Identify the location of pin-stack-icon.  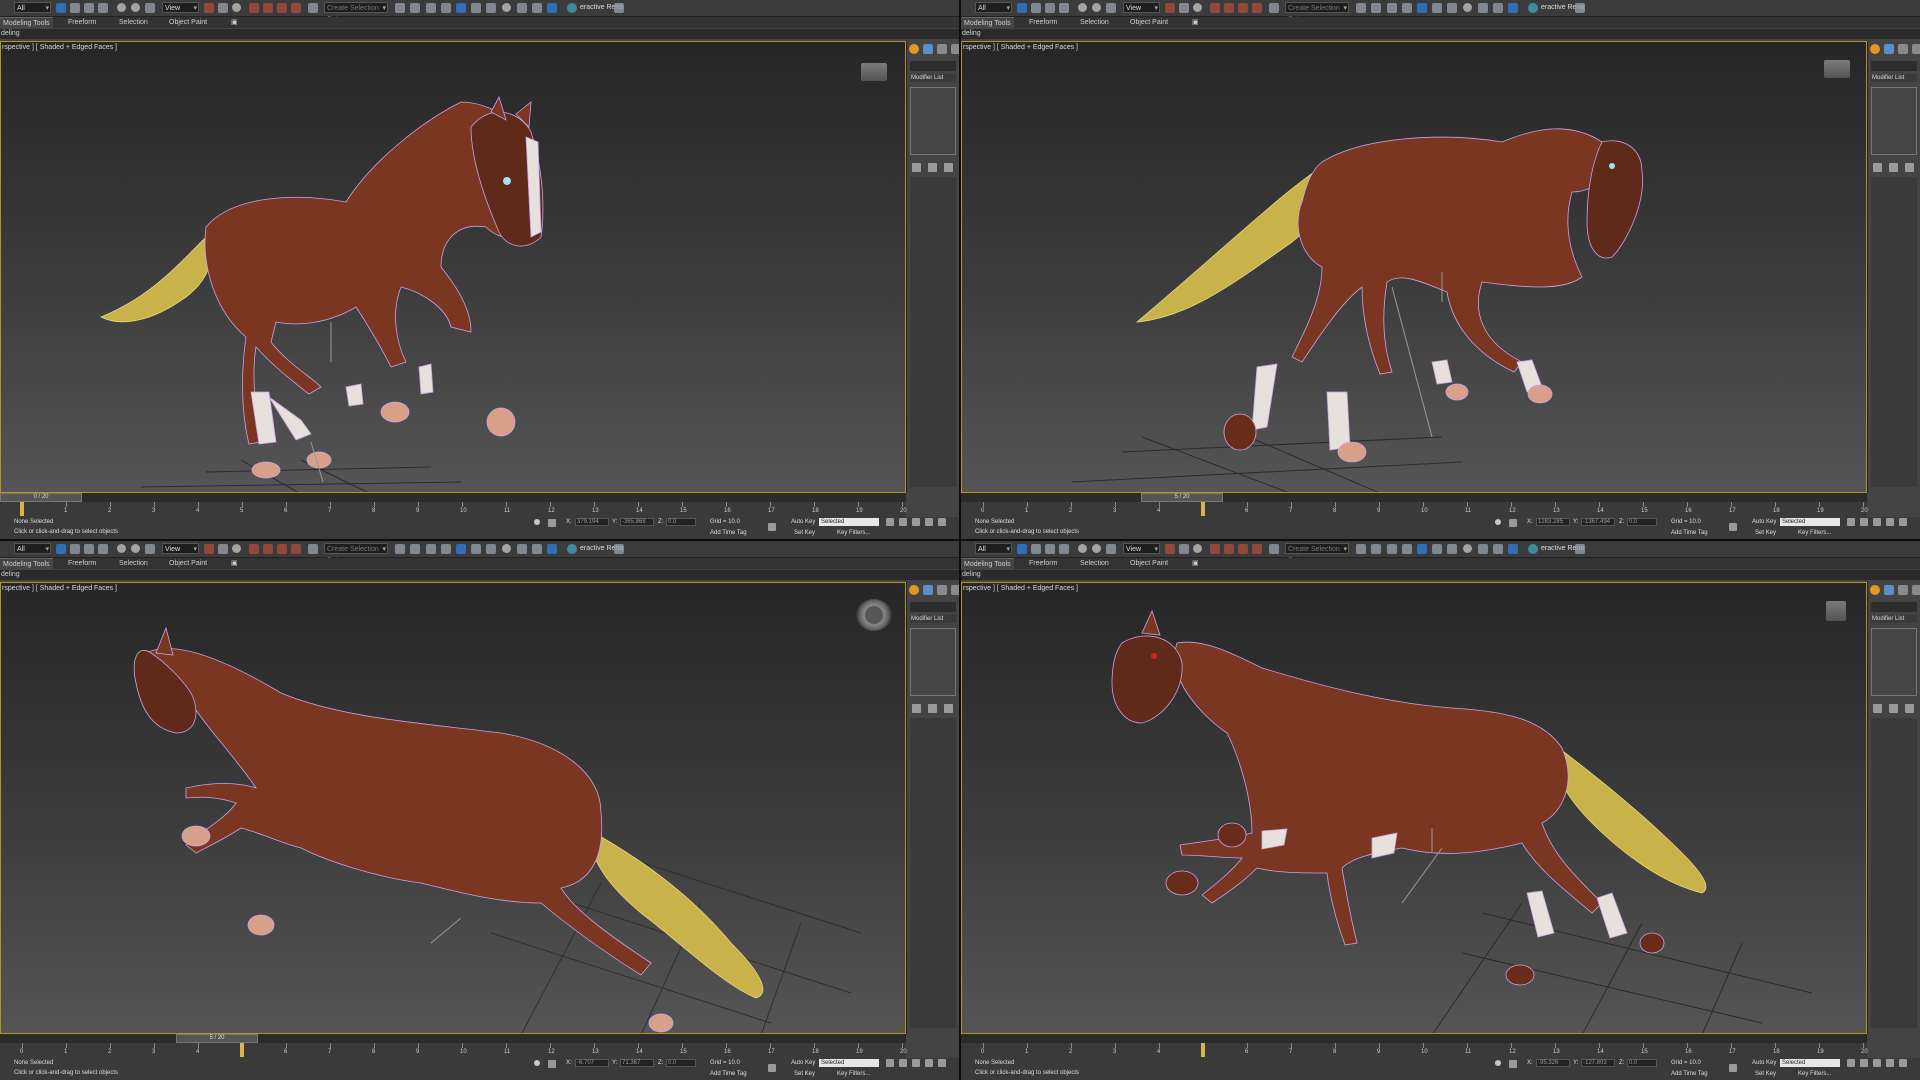
(1877, 167).